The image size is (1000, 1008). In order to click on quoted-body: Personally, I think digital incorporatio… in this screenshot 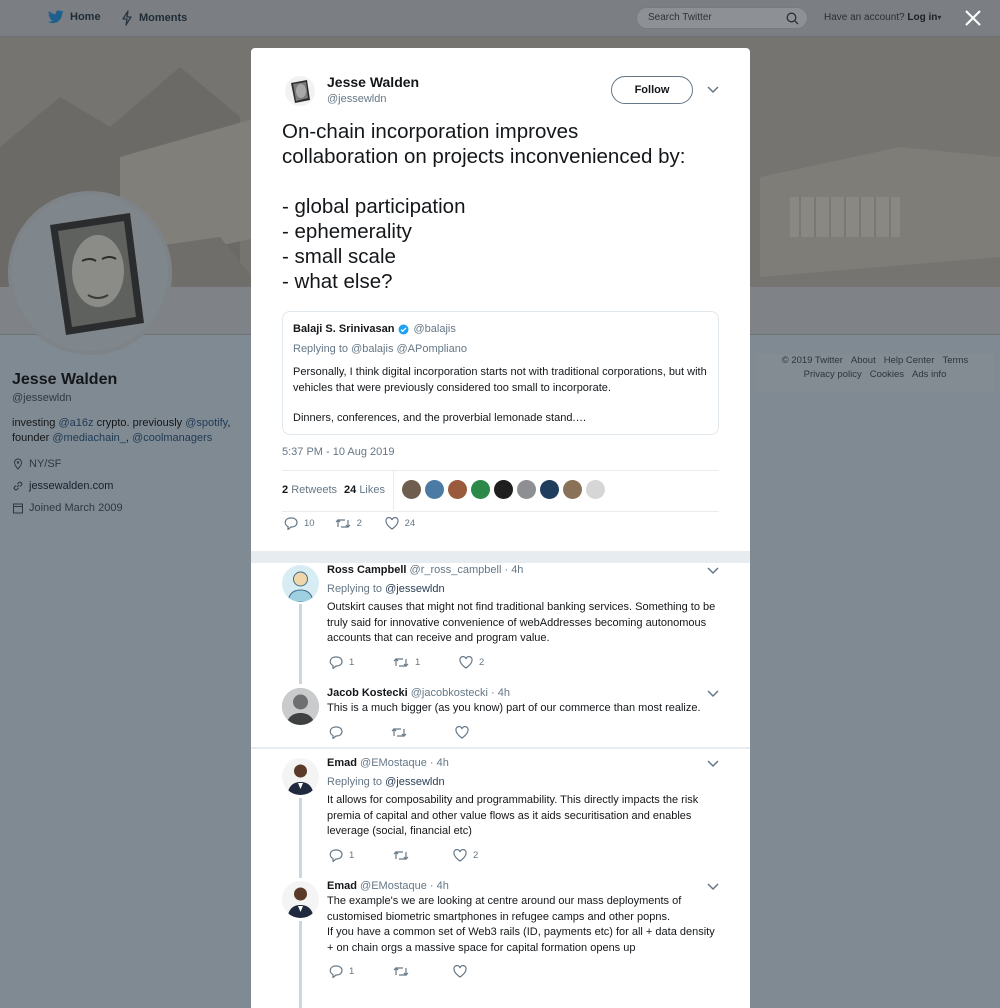, I will do `click(500, 396)`.